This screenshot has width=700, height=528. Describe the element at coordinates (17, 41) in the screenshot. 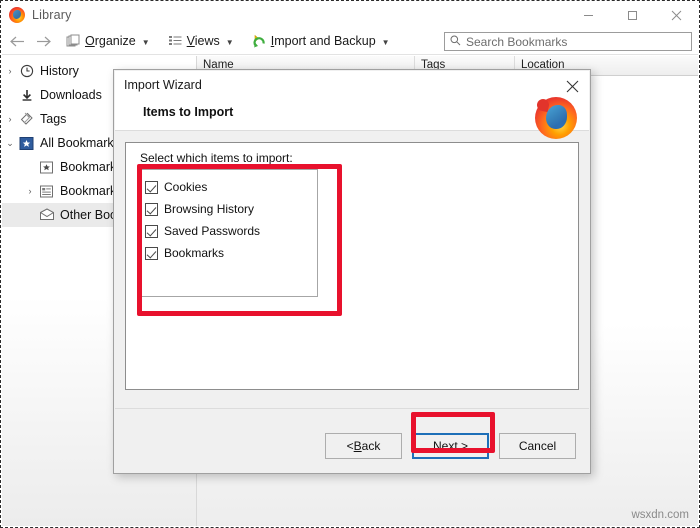

I see `back-arrow-icon` at that location.